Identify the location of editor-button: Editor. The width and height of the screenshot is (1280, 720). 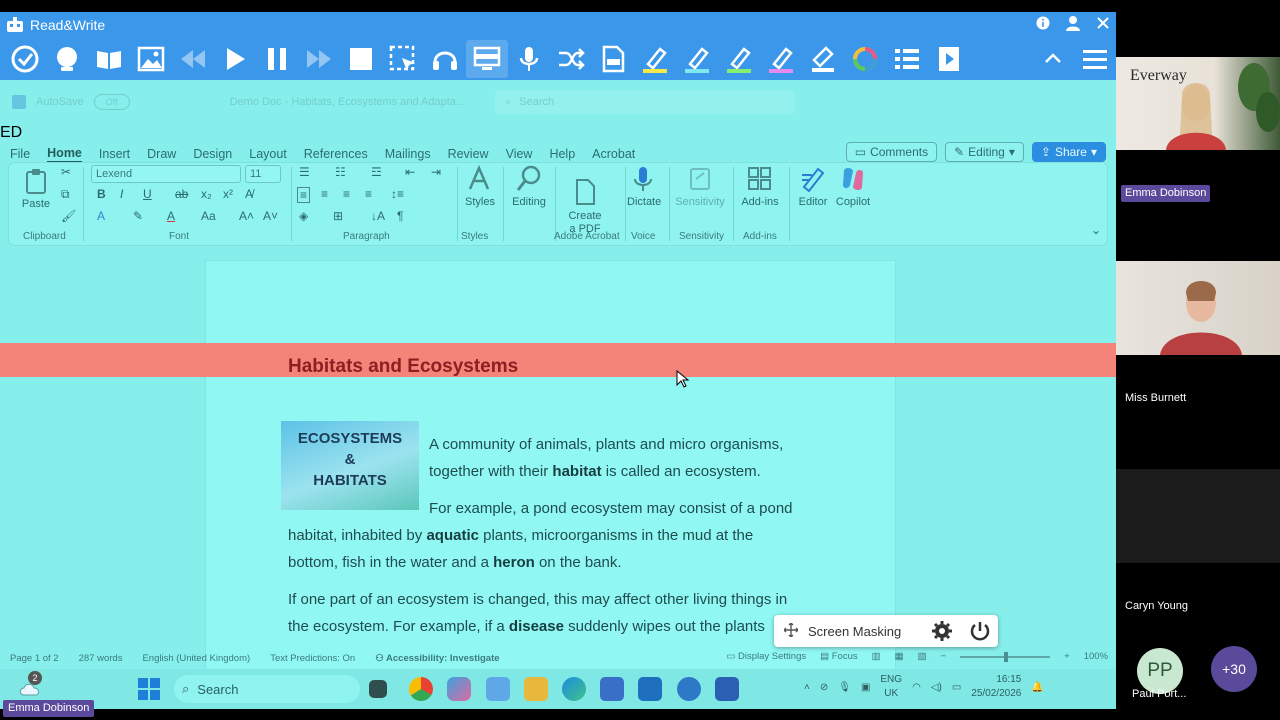
(813, 186).